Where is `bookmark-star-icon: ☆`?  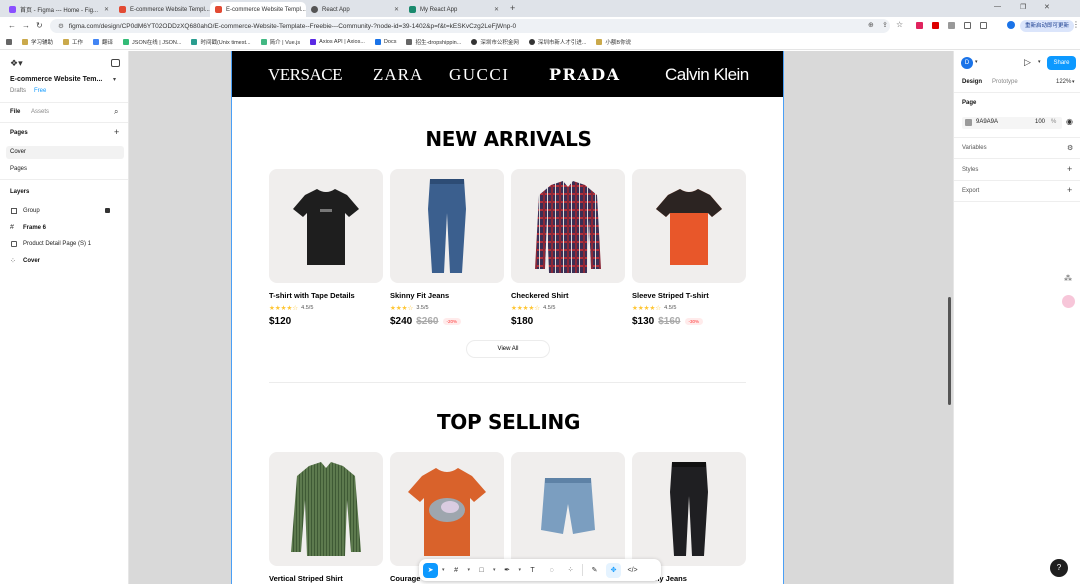 bookmark-star-icon: ☆ is located at coordinates (899, 24).